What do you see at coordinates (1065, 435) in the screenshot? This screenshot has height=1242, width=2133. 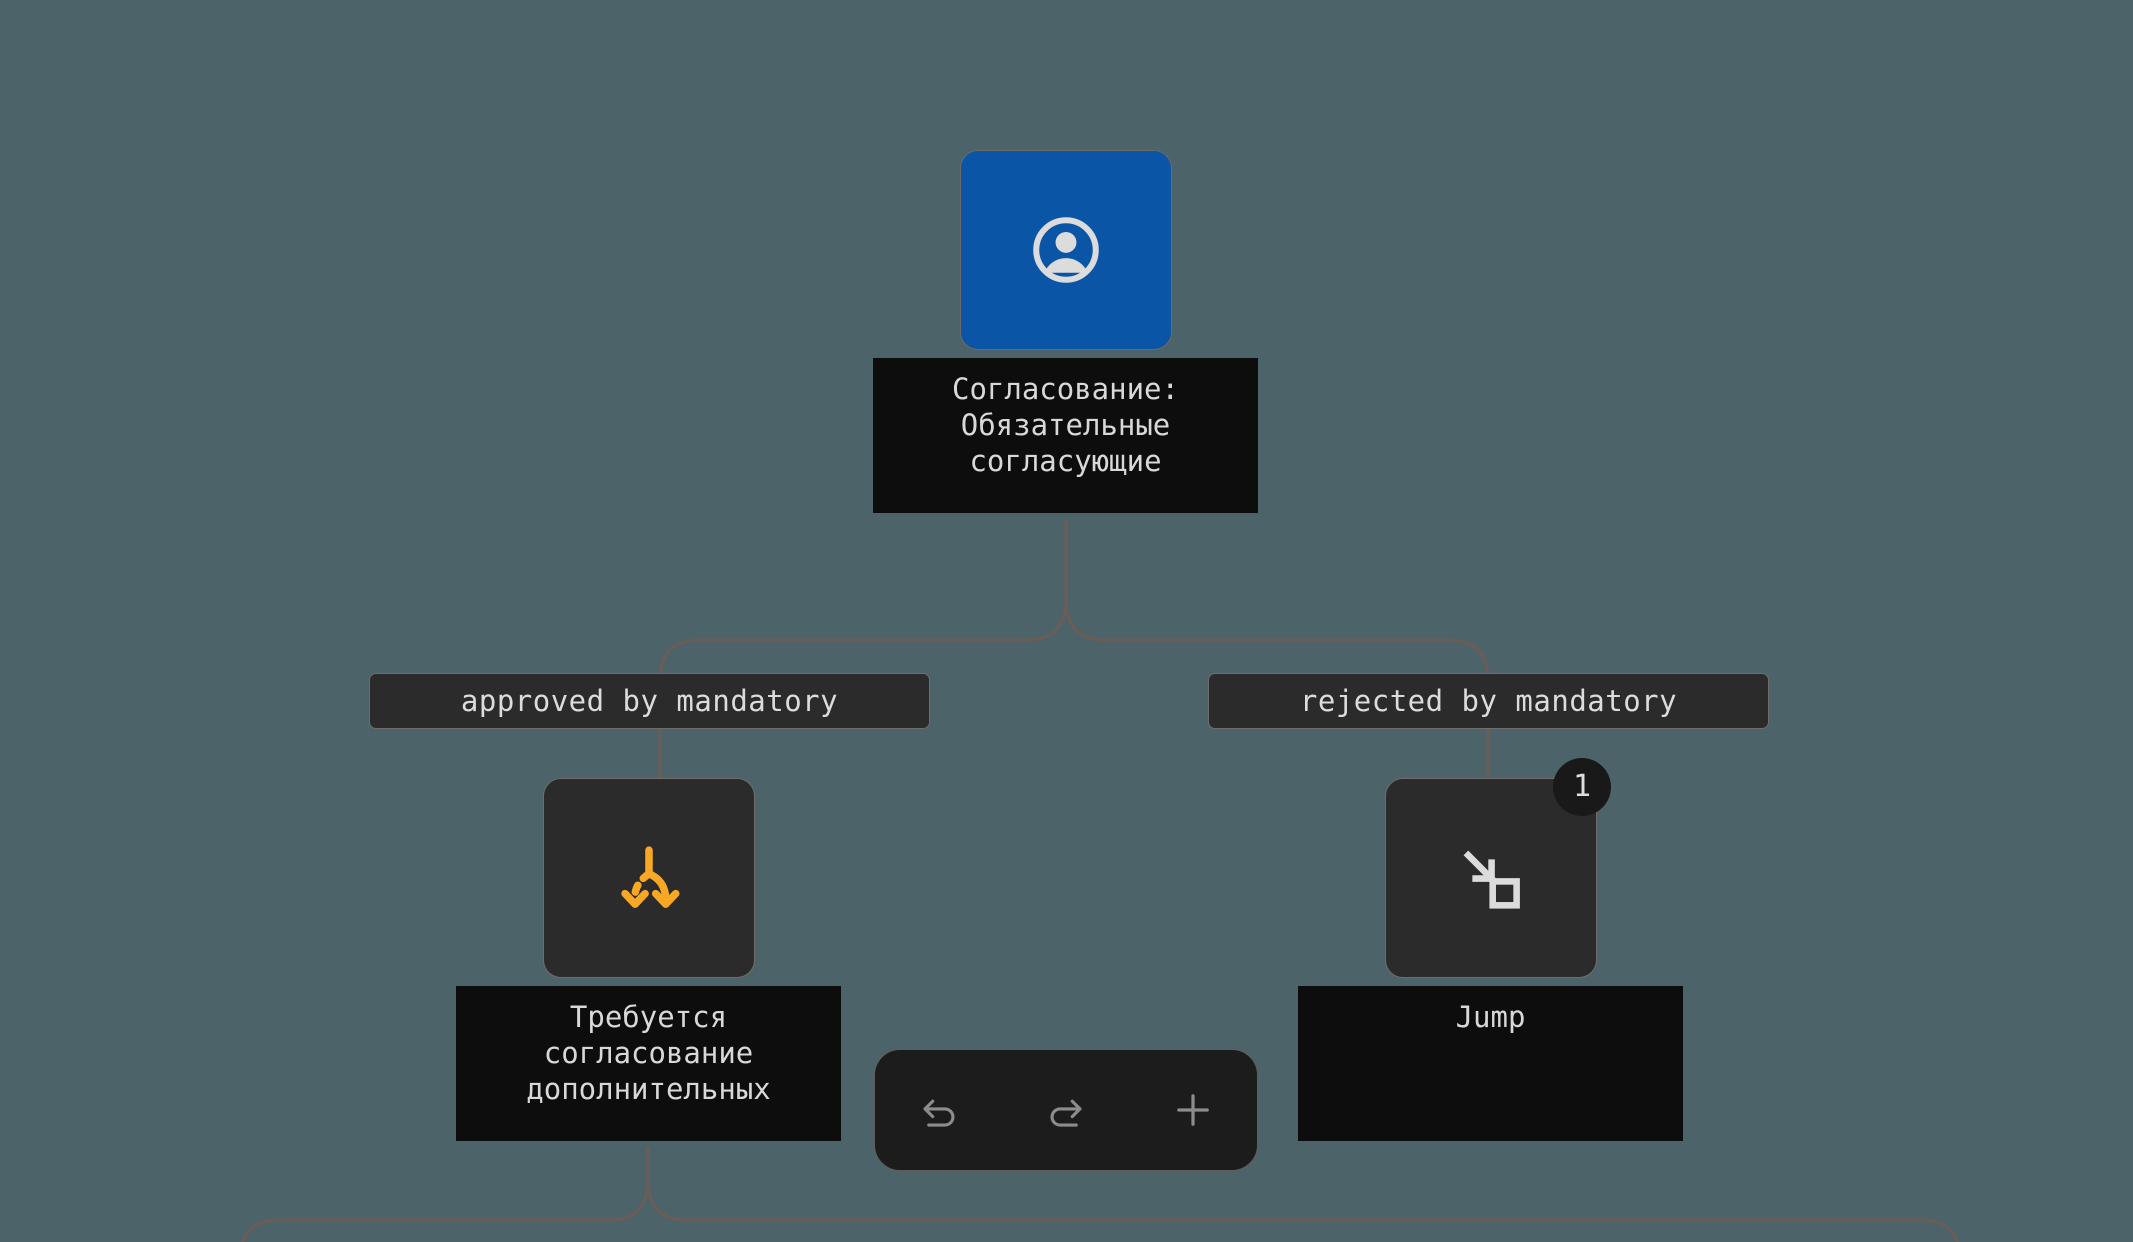 I see `node-label-root: Согласование: Обязательные согласующие` at bounding box center [1065, 435].